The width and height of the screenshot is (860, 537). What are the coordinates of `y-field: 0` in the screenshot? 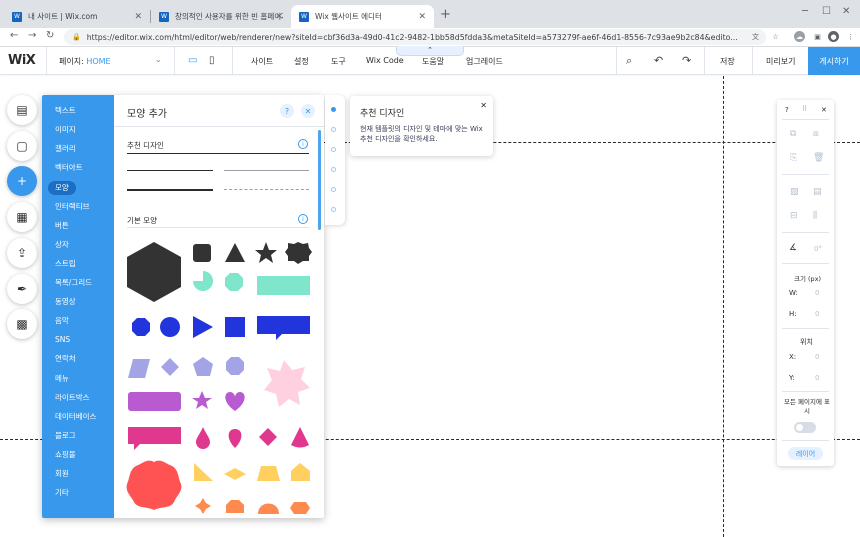 It's located at (817, 378).